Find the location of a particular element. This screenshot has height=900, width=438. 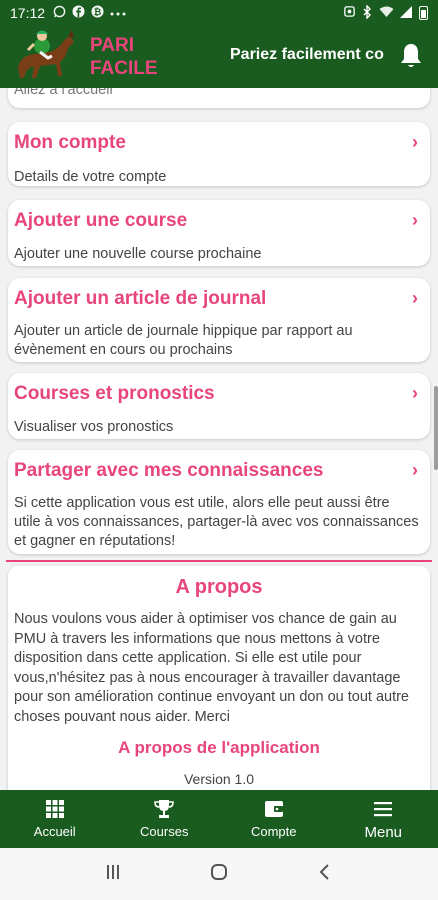

back-icon is located at coordinates (325, 874).